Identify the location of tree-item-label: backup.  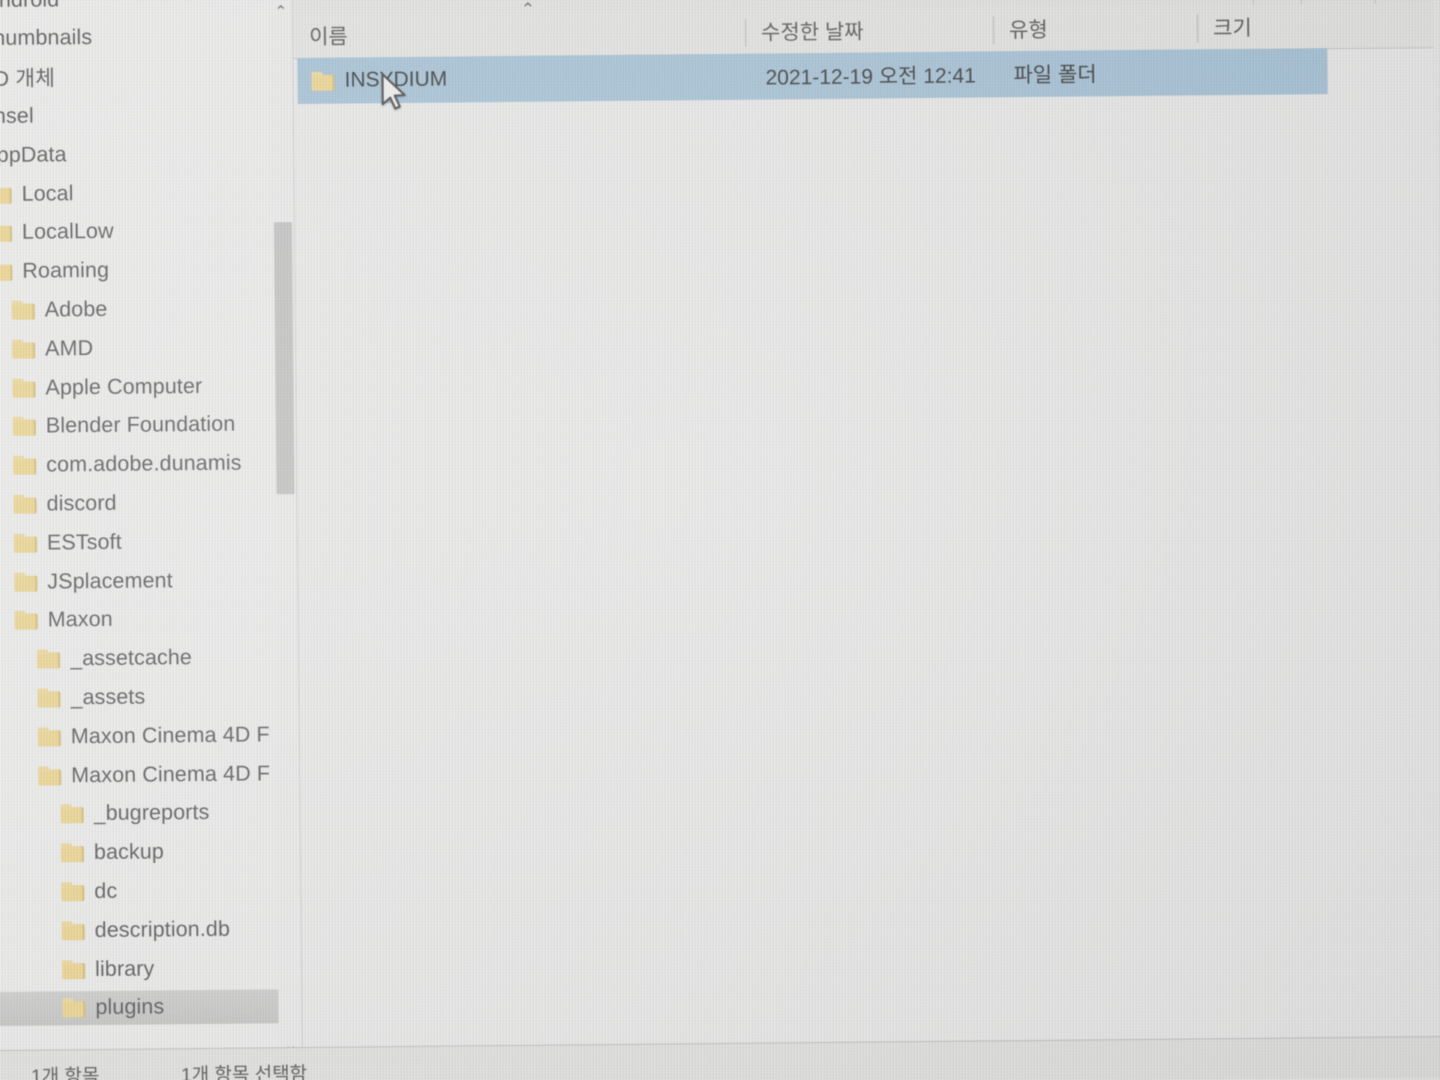
(128, 852).